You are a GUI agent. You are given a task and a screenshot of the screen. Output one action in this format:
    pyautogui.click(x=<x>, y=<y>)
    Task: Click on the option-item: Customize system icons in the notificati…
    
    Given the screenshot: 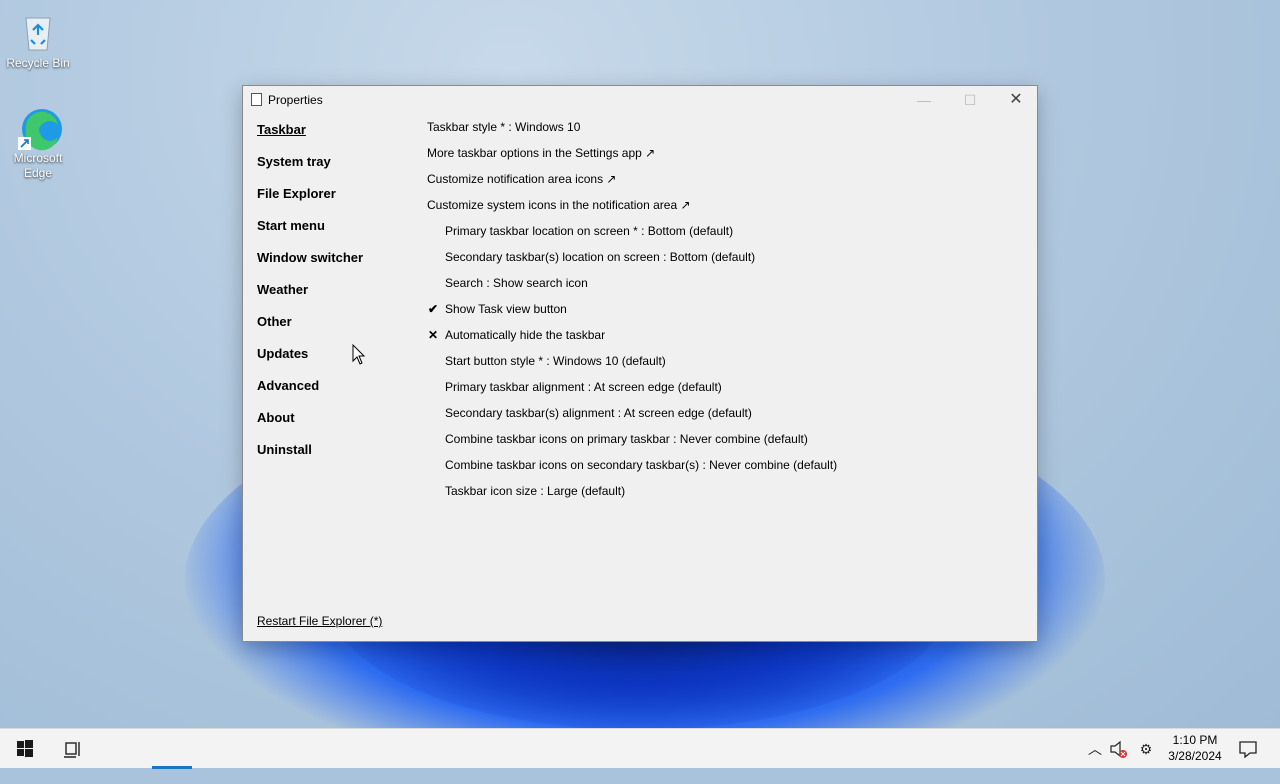 What is the action you would take?
    pyautogui.click(x=559, y=205)
    